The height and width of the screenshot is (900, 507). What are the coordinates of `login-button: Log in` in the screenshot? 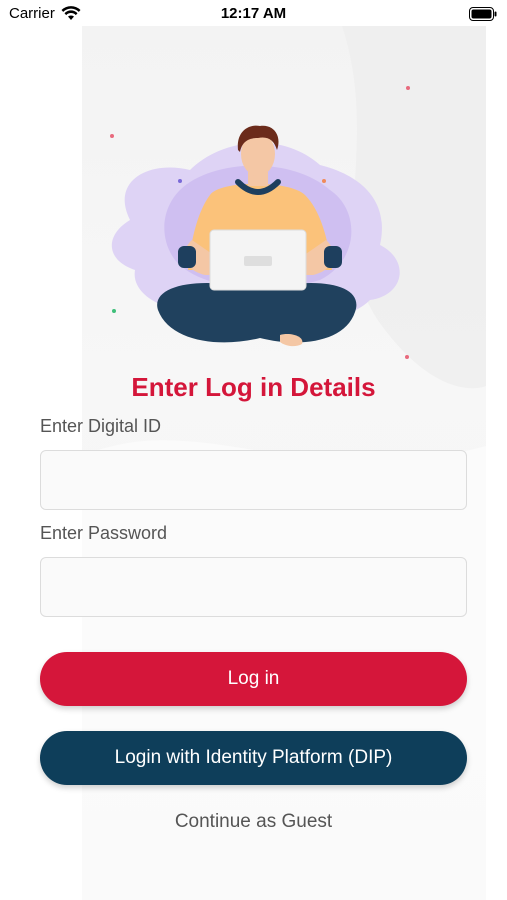 It's located at (253, 679).